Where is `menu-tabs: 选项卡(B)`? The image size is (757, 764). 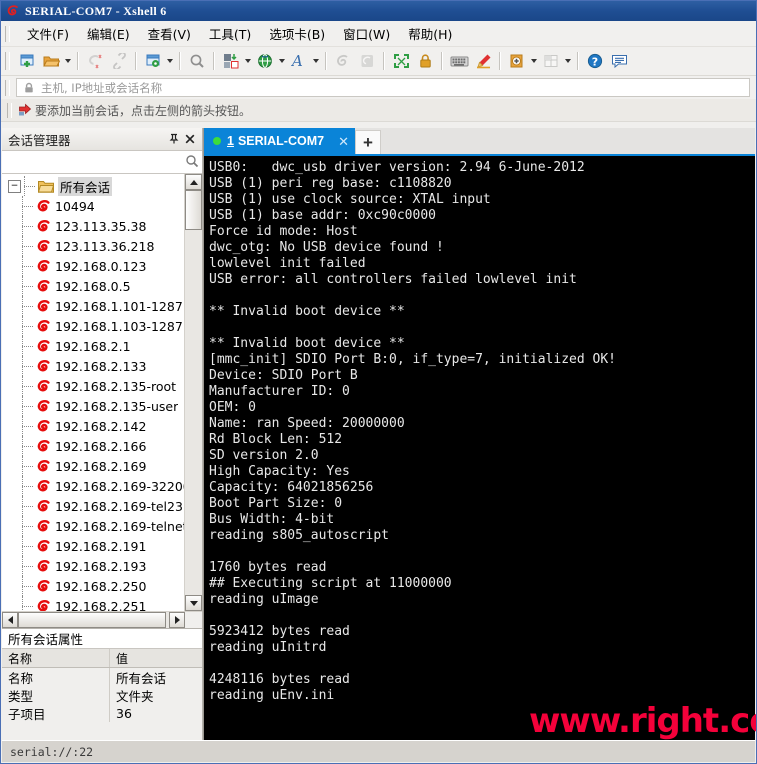
menu-tabs: 选项卡(B) is located at coordinates (297, 33).